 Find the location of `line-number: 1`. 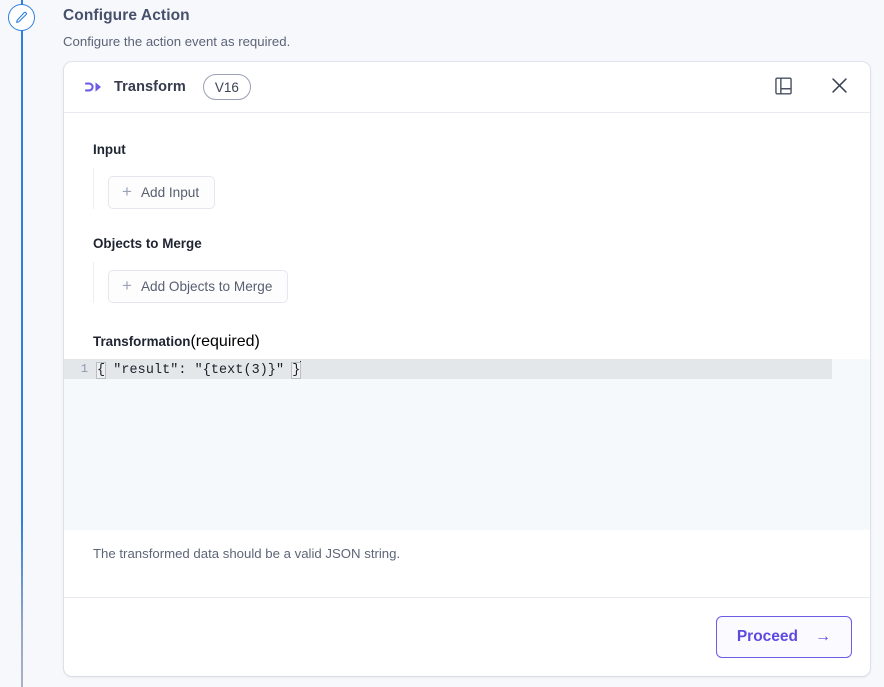

line-number: 1 is located at coordinates (84, 369).